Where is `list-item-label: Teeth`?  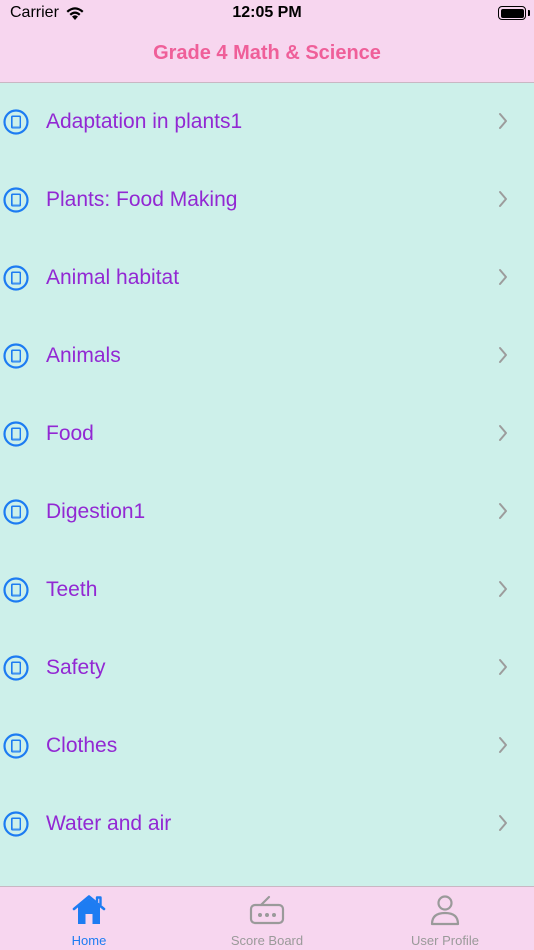
list-item-label: Teeth is located at coordinates (72, 589).